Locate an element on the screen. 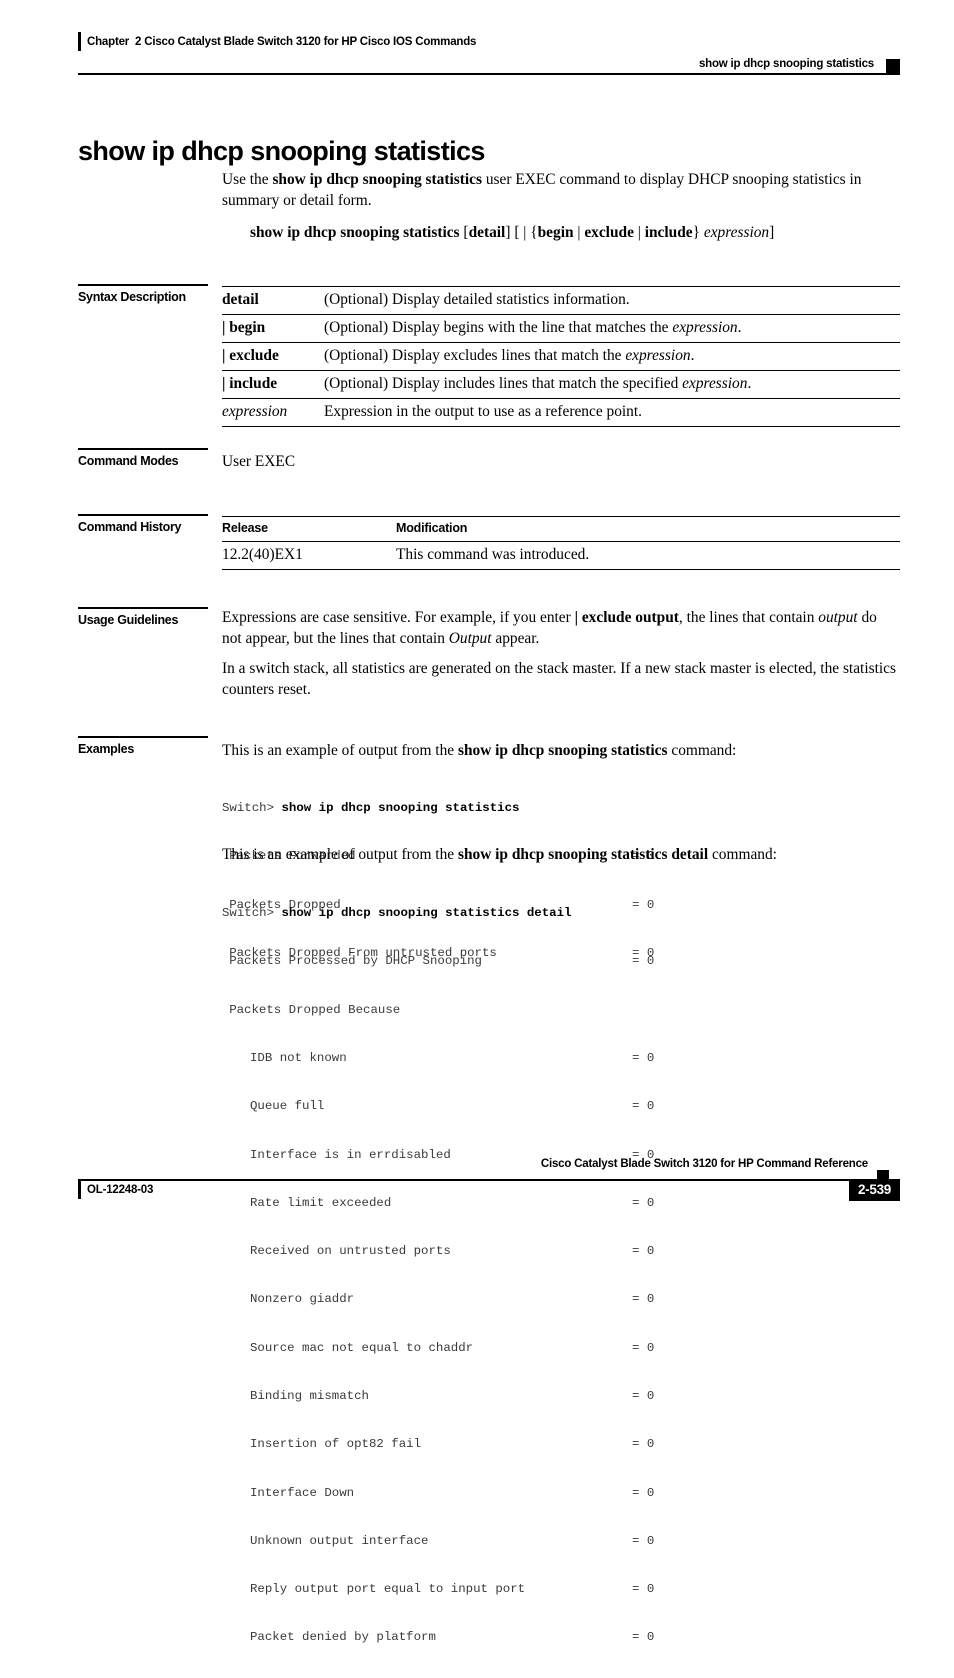 The image size is (954, 1678). section-label-examples: Examples is located at coordinates (143, 746).